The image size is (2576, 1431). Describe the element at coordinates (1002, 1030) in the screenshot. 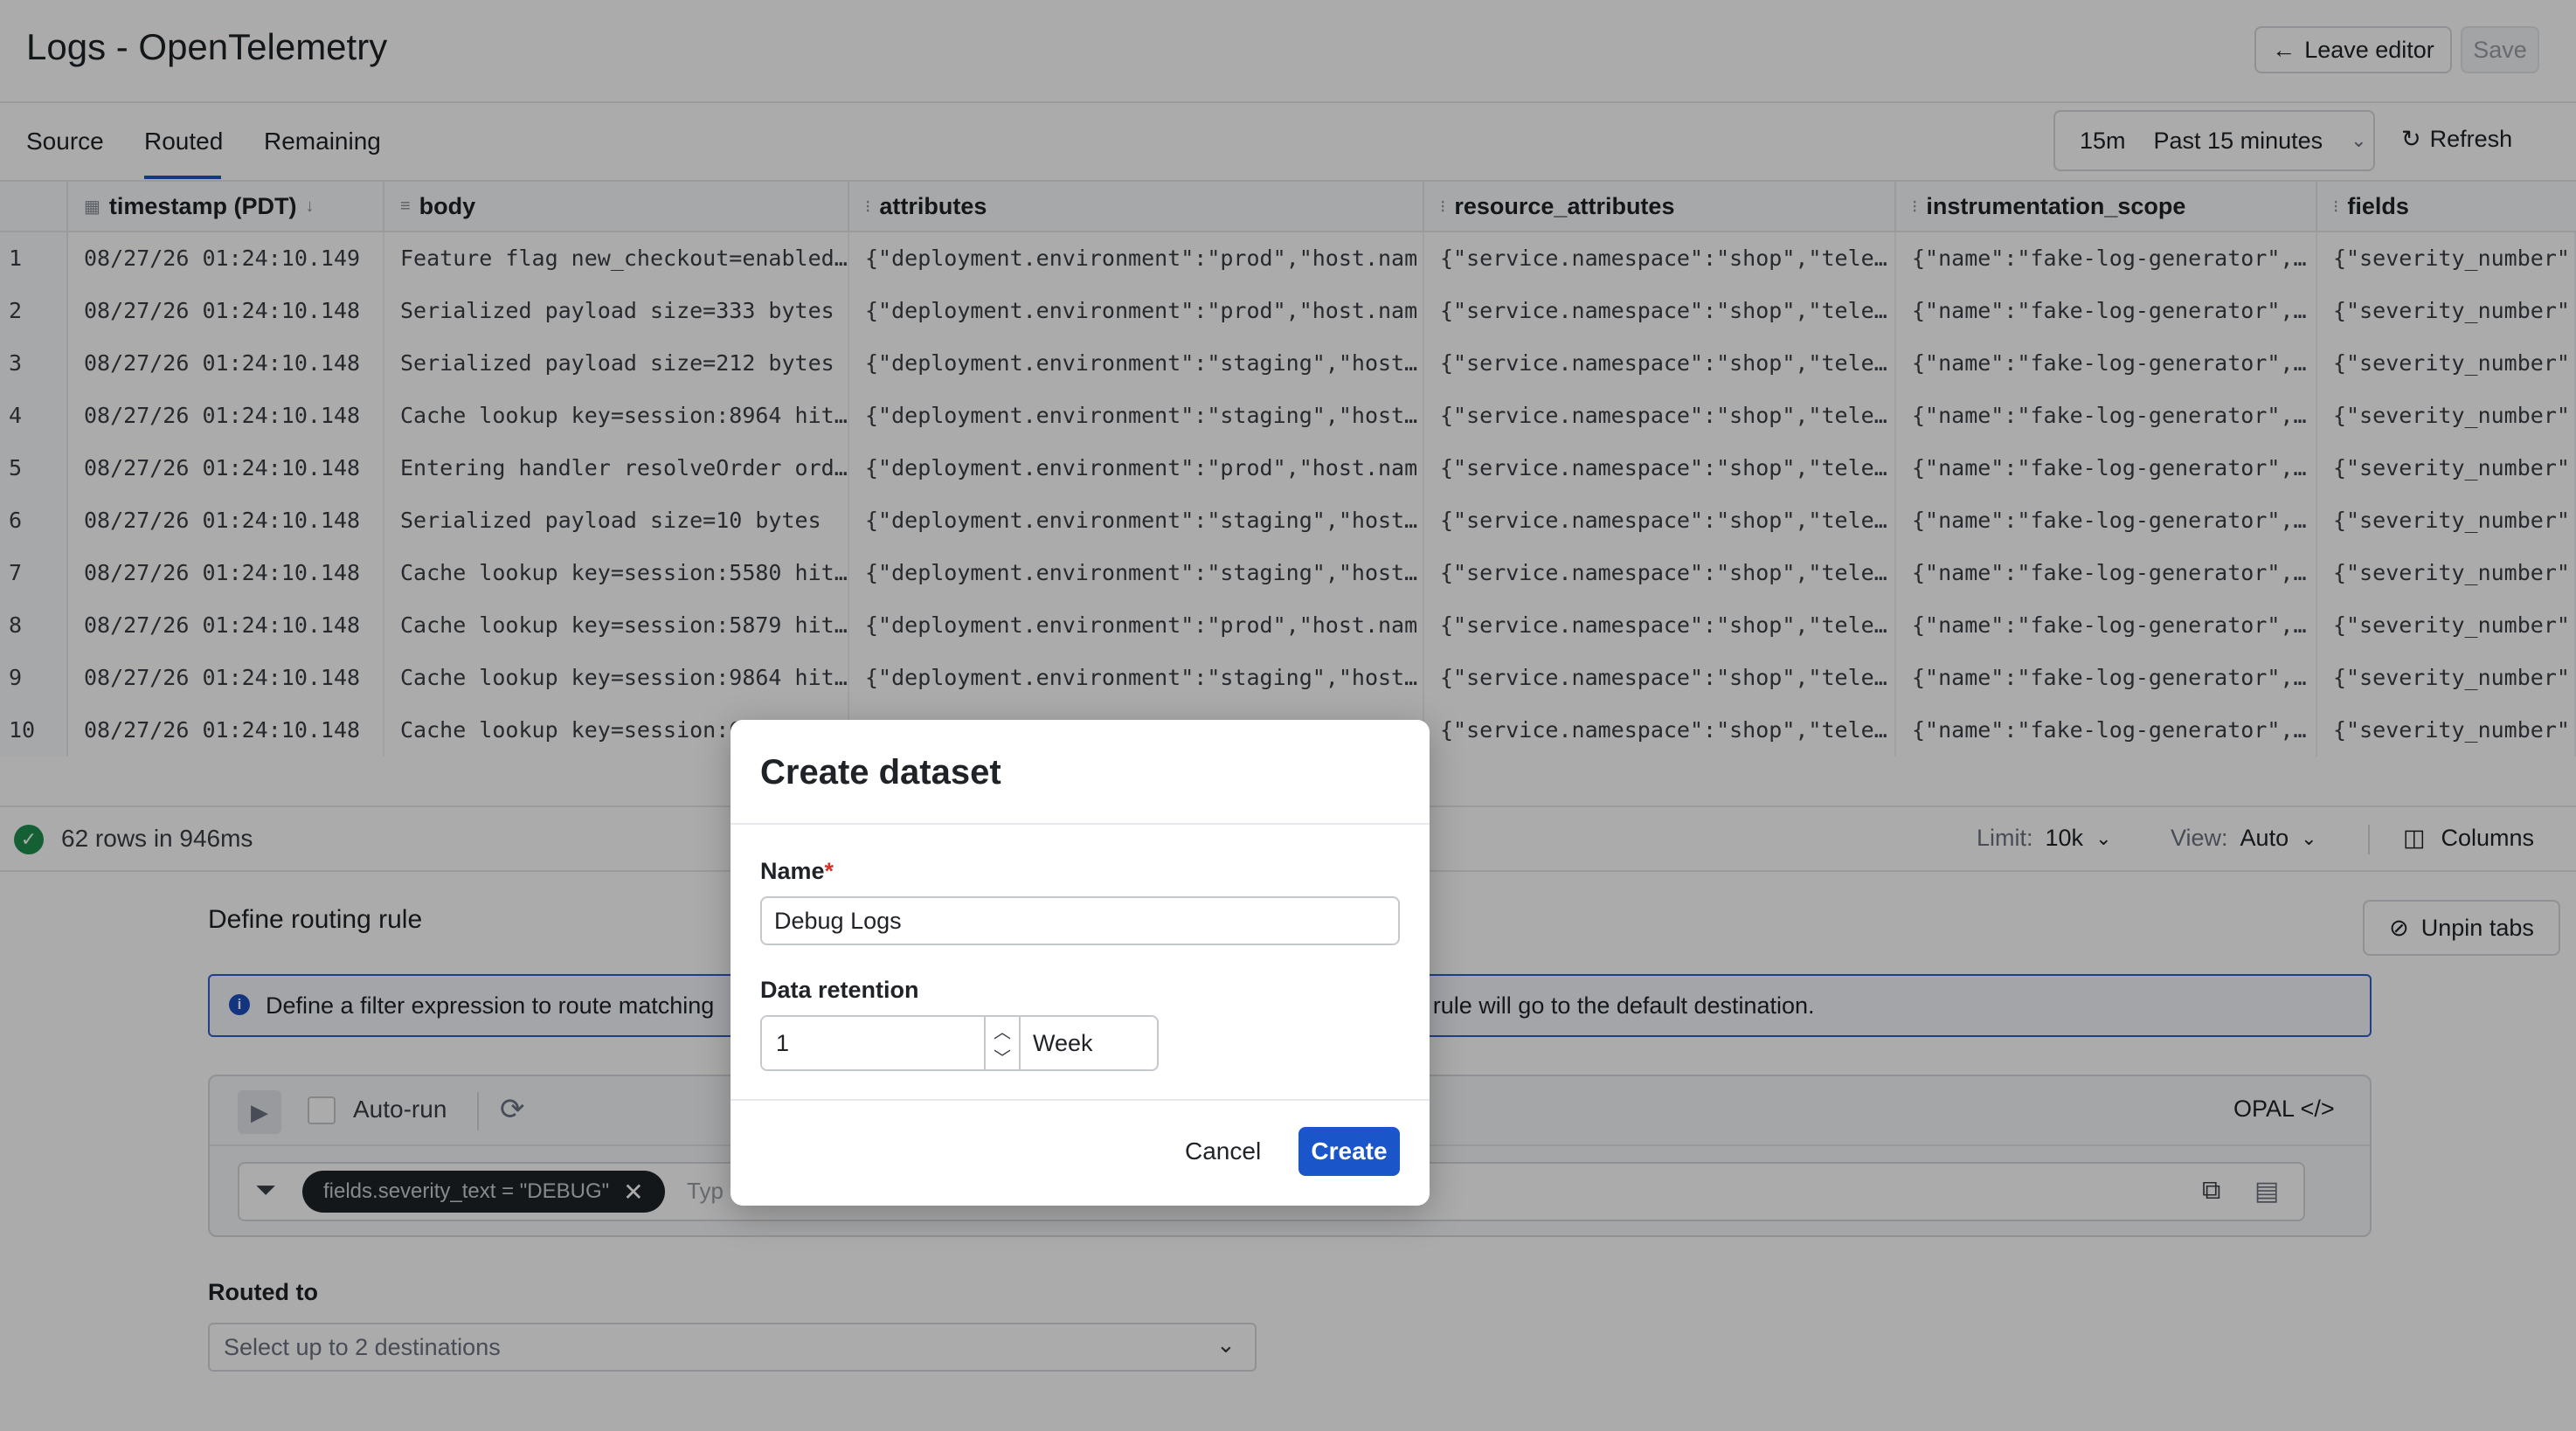

I see `stepper-up-icon: ︿` at that location.